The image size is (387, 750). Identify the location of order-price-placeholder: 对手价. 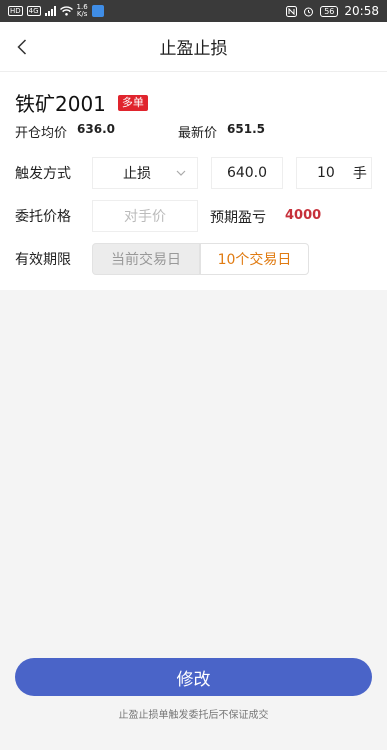
(145, 217).